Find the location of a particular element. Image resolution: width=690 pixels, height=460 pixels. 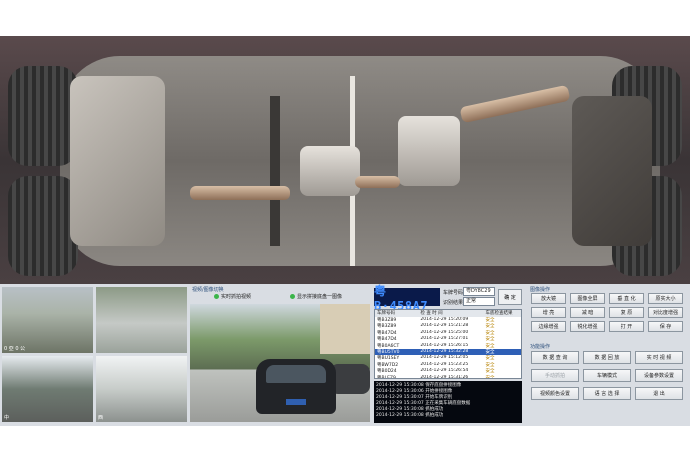

crossmember is located at coordinates (275, 171).